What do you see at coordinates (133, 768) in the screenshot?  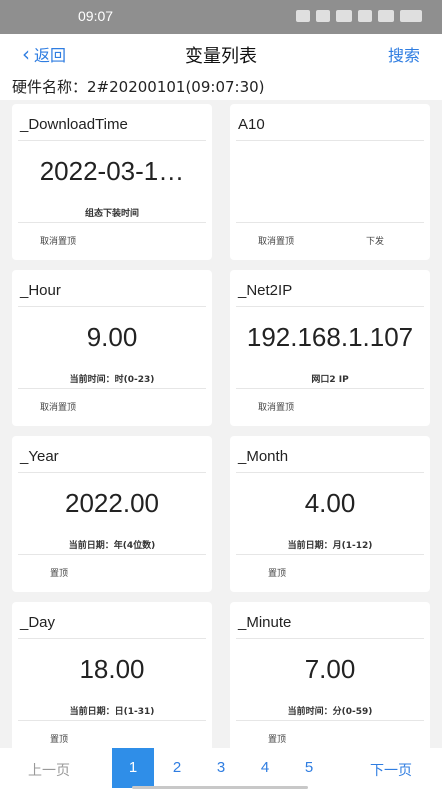 I see `page-button-1: 1` at bounding box center [133, 768].